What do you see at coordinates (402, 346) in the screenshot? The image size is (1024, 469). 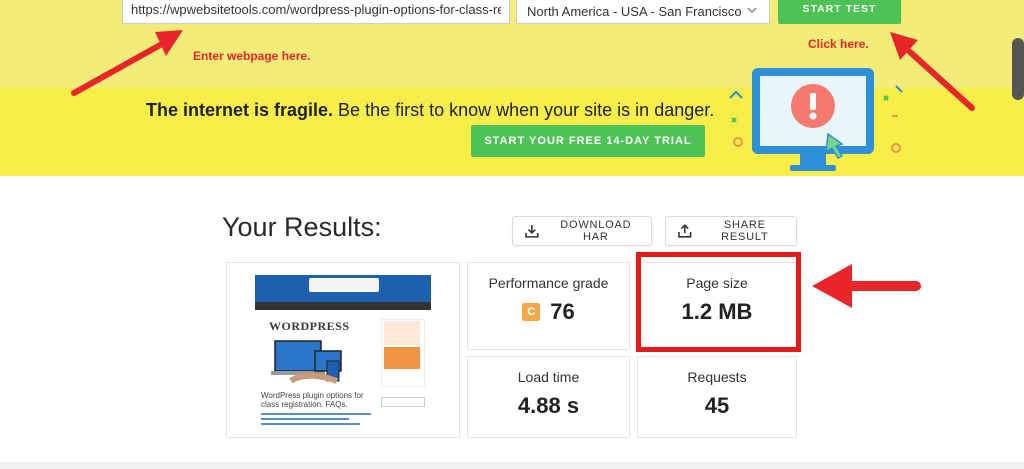 I see `thumb-ad` at bounding box center [402, 346].